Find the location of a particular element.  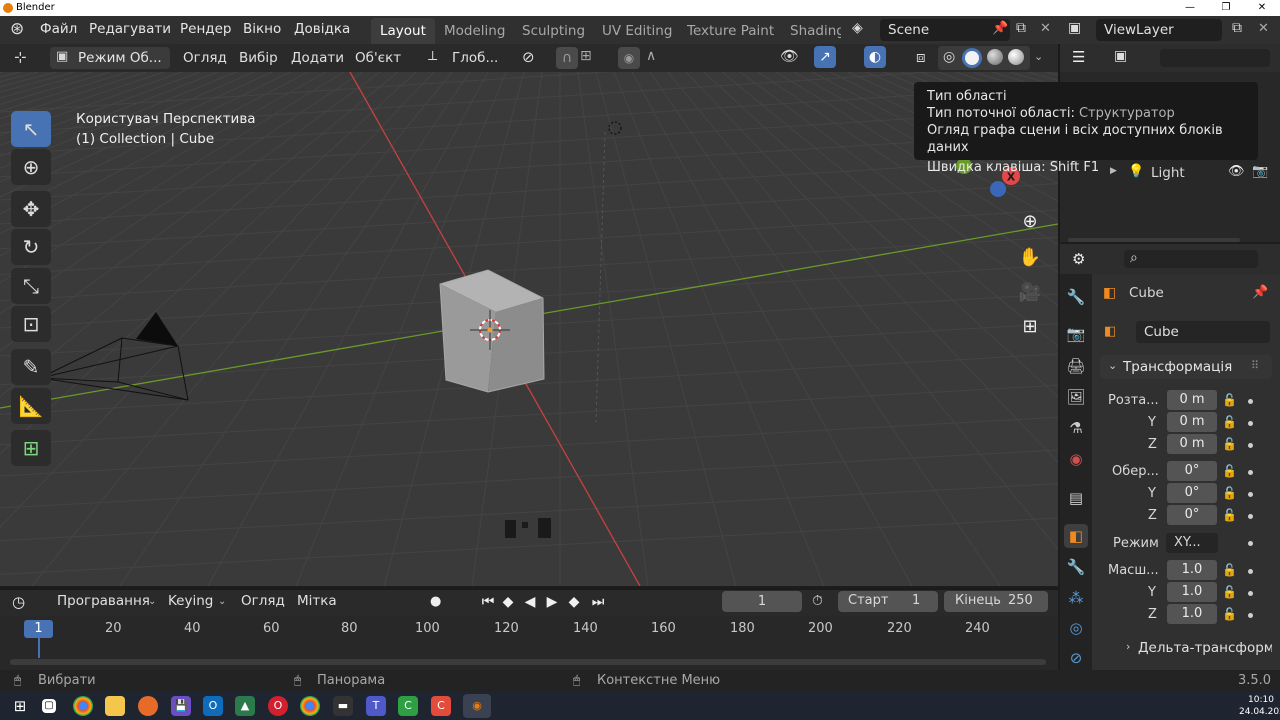

tab-texture-paint: Texture Paint is located at coordinates (730, 31).